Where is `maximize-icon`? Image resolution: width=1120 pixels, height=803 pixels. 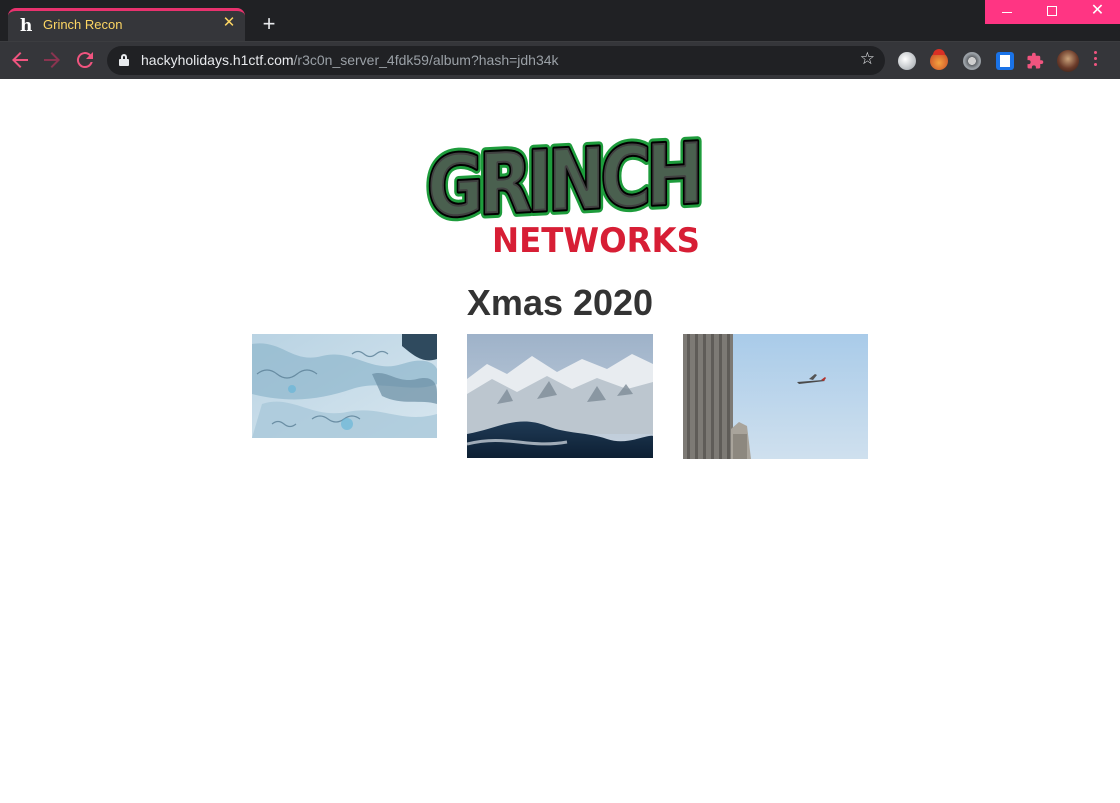 maximize-icon is located at coordinates (1052, 11).